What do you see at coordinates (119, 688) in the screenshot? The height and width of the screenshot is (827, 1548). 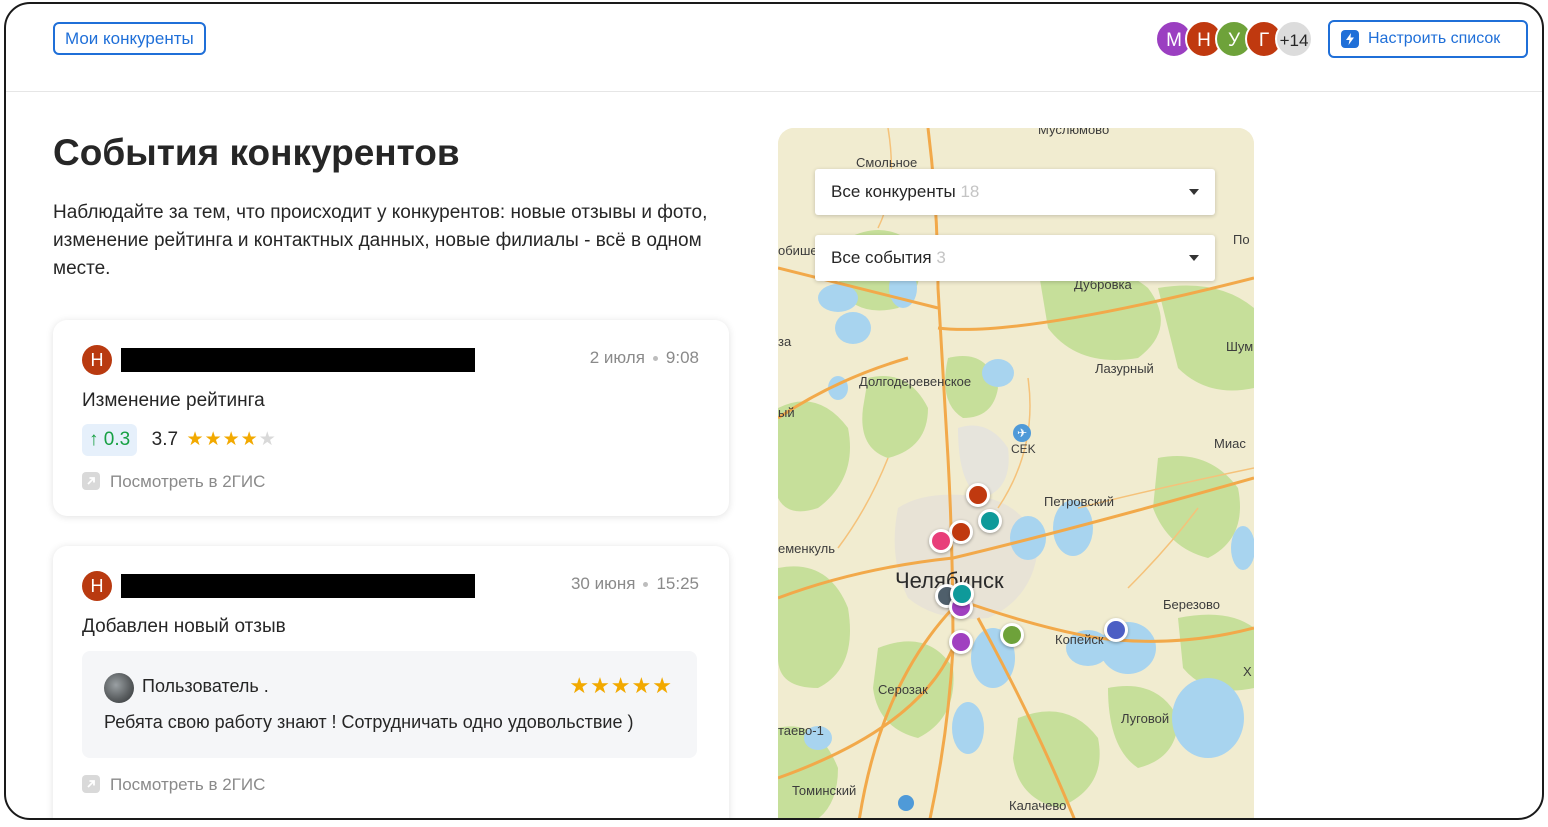 I see `reviewer-avatar` at bounding box center [119, 688].